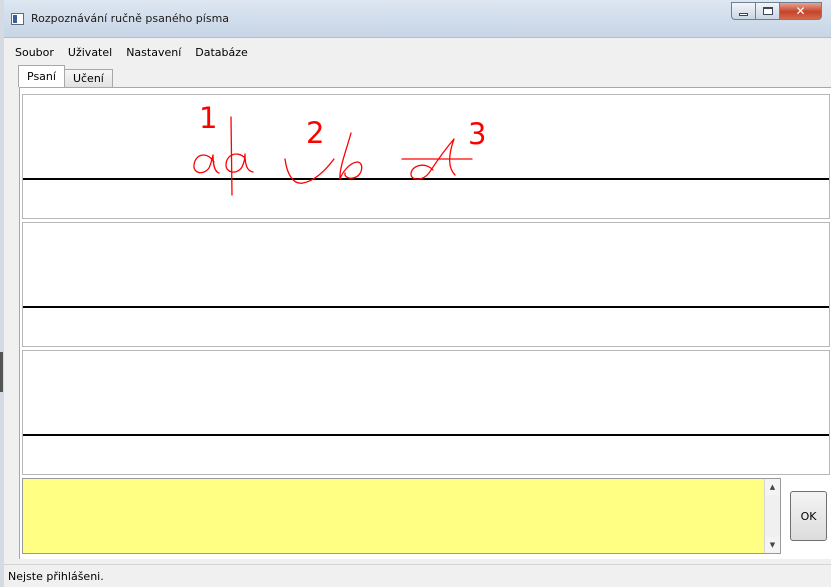 The image size is (831, 587). What do you see at coordinates (1, 372) in the screenshot?
I see `left-edge-mark` at bounding box center [1, 372].